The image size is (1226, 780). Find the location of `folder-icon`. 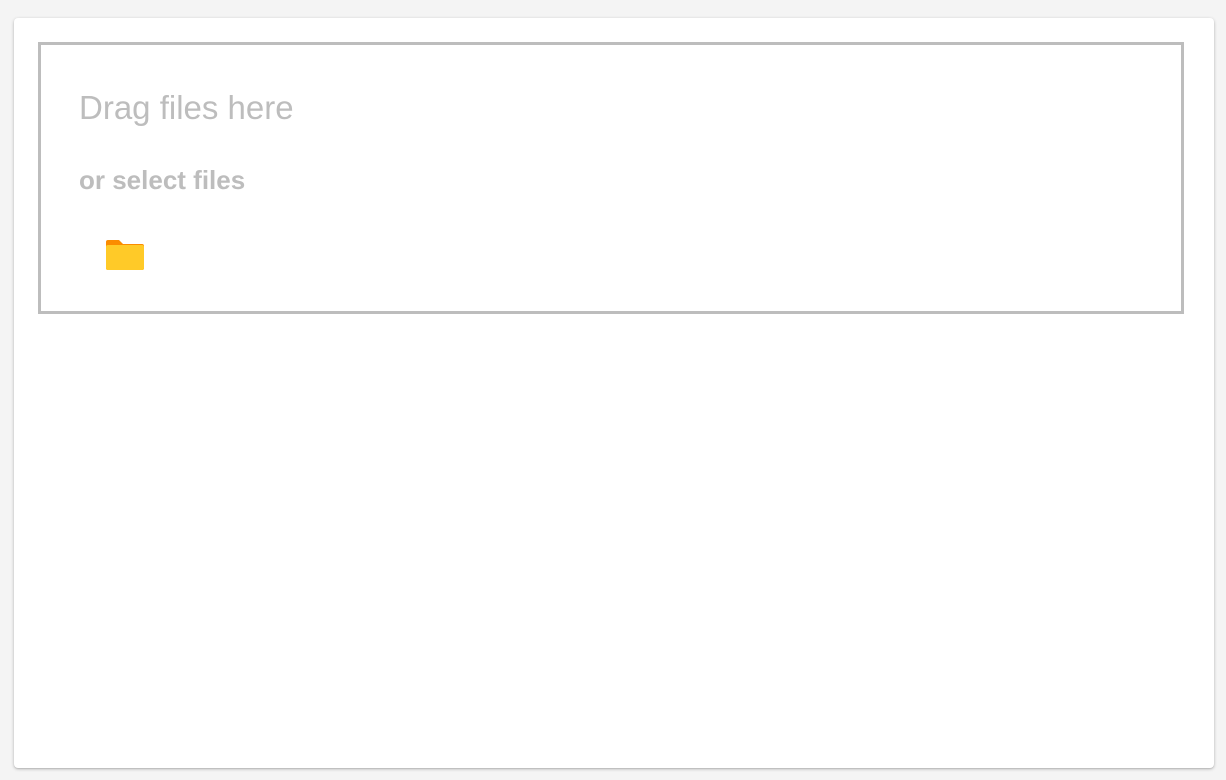

folder-icon is located at coordinates (125, 255).